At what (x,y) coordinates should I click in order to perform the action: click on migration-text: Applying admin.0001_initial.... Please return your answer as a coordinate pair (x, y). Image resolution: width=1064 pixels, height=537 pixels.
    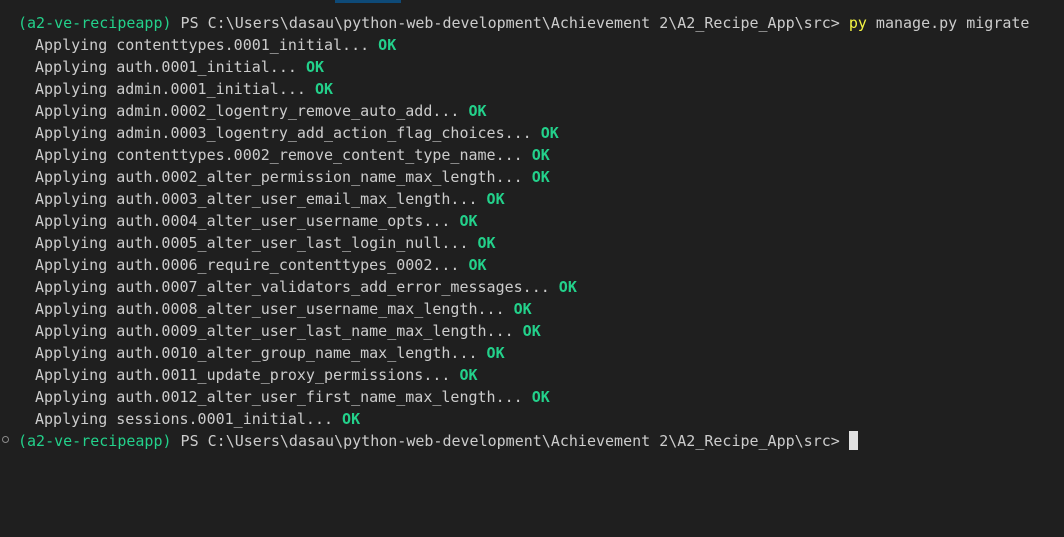
    Looking at the image, I should click on (175, 89).